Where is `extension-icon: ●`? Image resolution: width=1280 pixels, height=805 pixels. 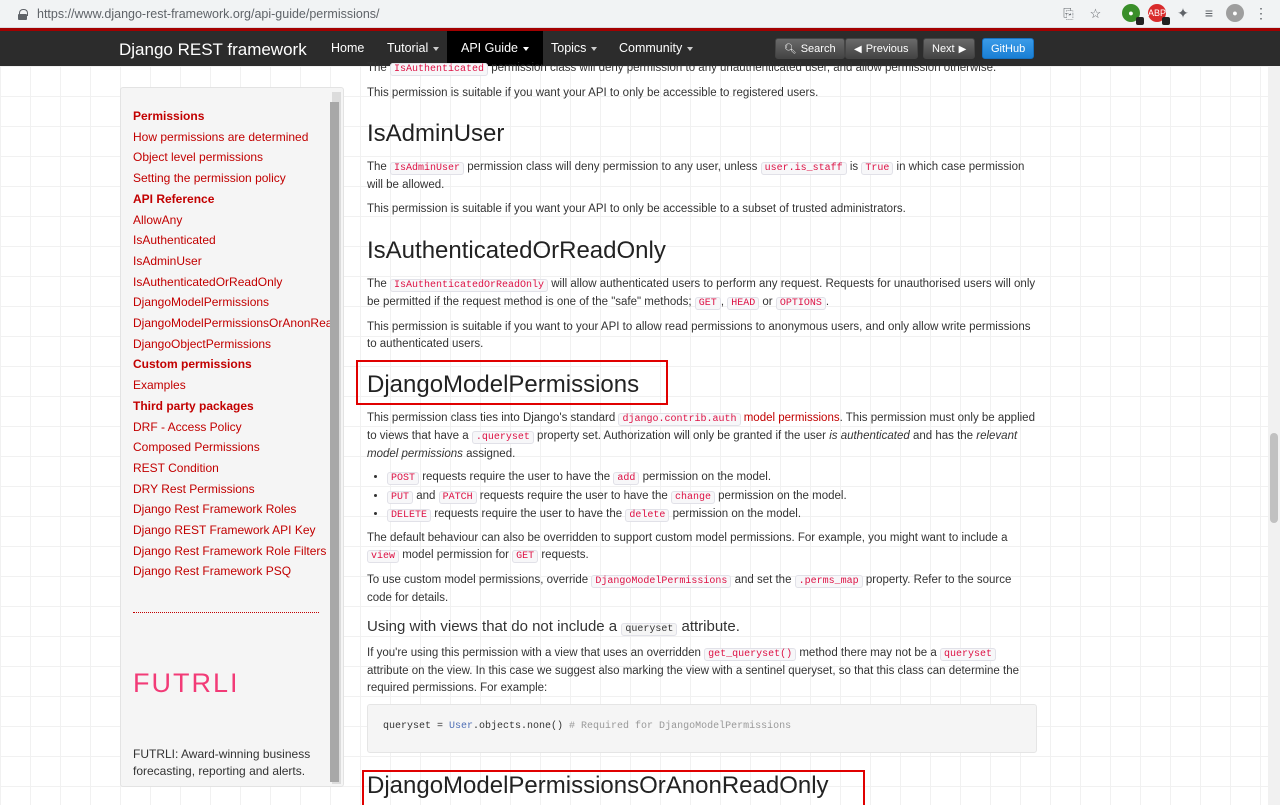 extension-icon: ● is located at coordinates (1133, 14).